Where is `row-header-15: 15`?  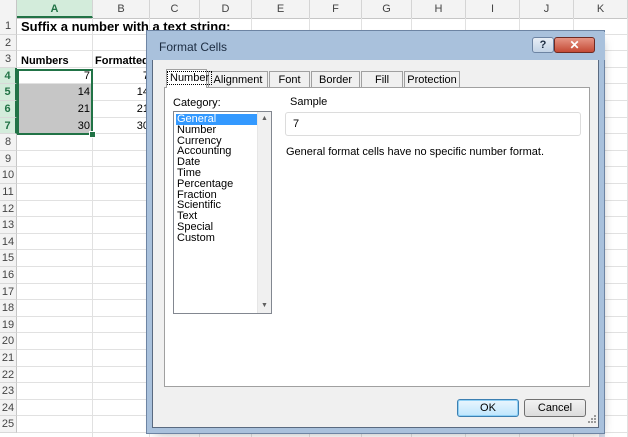
row-header-15: 15 is located at coordinates (8, 258).